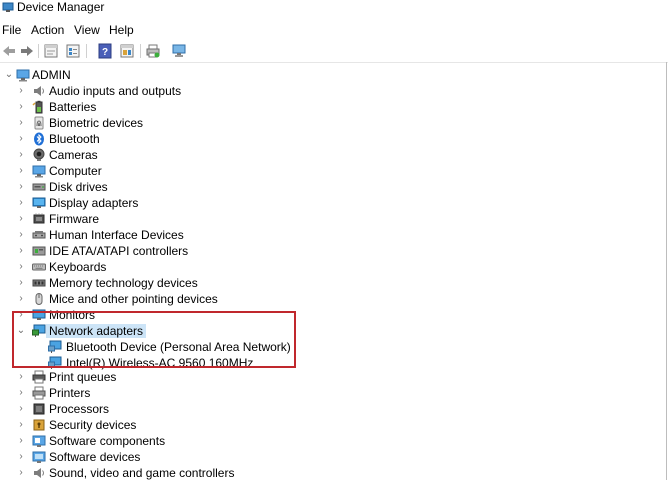 The height and width of the screenshot is (481, 668). I want to click on software-component-icon, so click(39, 441).